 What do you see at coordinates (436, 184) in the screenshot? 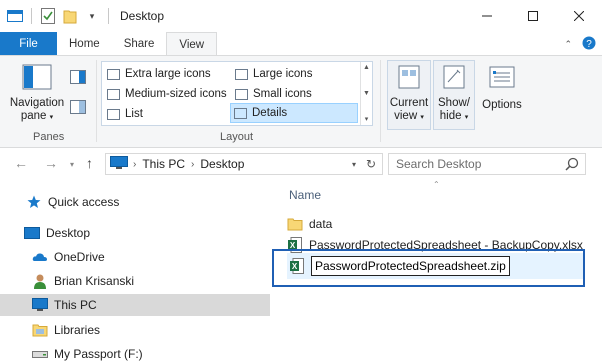
I see `sort-ascending-icon: ⌃` at bounding box center [436, 184].